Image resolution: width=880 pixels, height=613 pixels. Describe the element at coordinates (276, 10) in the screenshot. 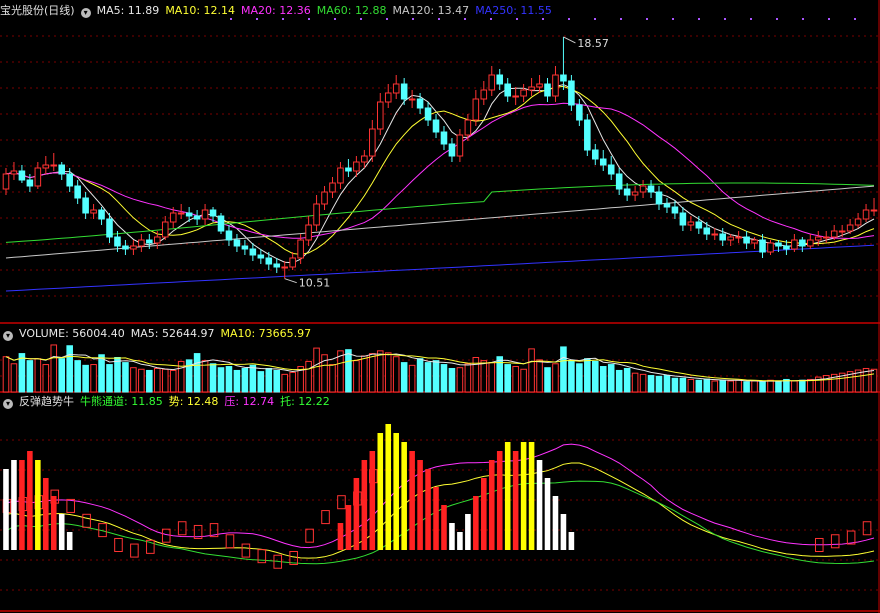

I see `price-indicator-2: MA20: 12.36` at that location.